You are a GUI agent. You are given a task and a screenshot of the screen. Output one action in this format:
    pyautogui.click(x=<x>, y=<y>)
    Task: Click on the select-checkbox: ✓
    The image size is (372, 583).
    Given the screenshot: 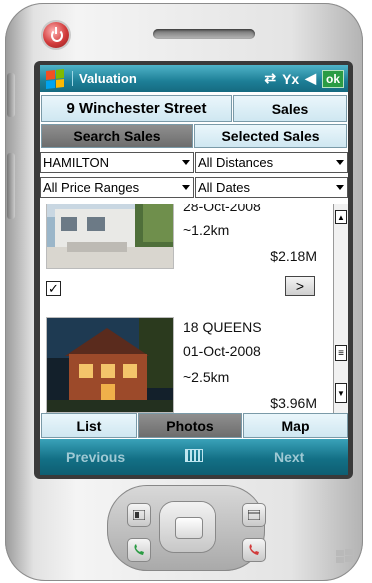 What is the action you would take?
    pyautogui.click(x=53, y=288)
    